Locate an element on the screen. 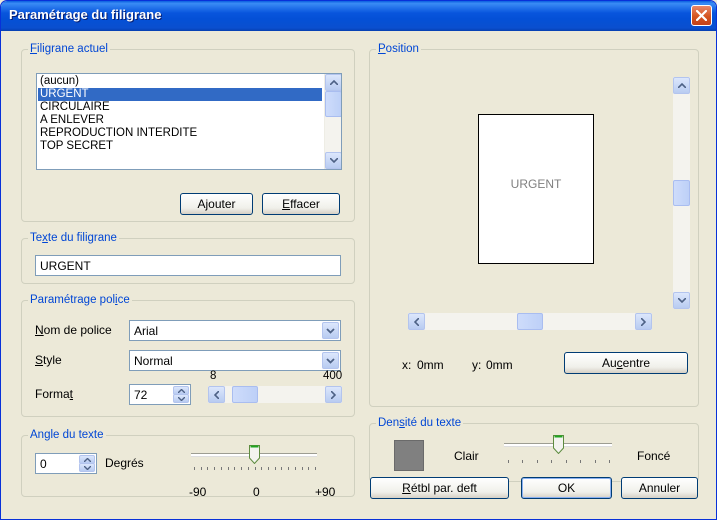 Image resolution: width=717 pixels, height=520 pixels. page-preview: URGENT is located at coordinates (536, 189).